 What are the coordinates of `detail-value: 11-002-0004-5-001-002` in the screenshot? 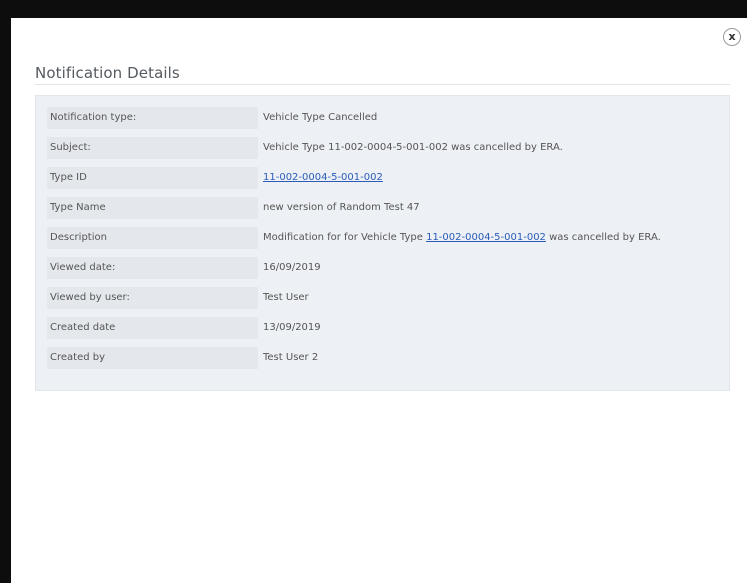 It's located at (323, 178).